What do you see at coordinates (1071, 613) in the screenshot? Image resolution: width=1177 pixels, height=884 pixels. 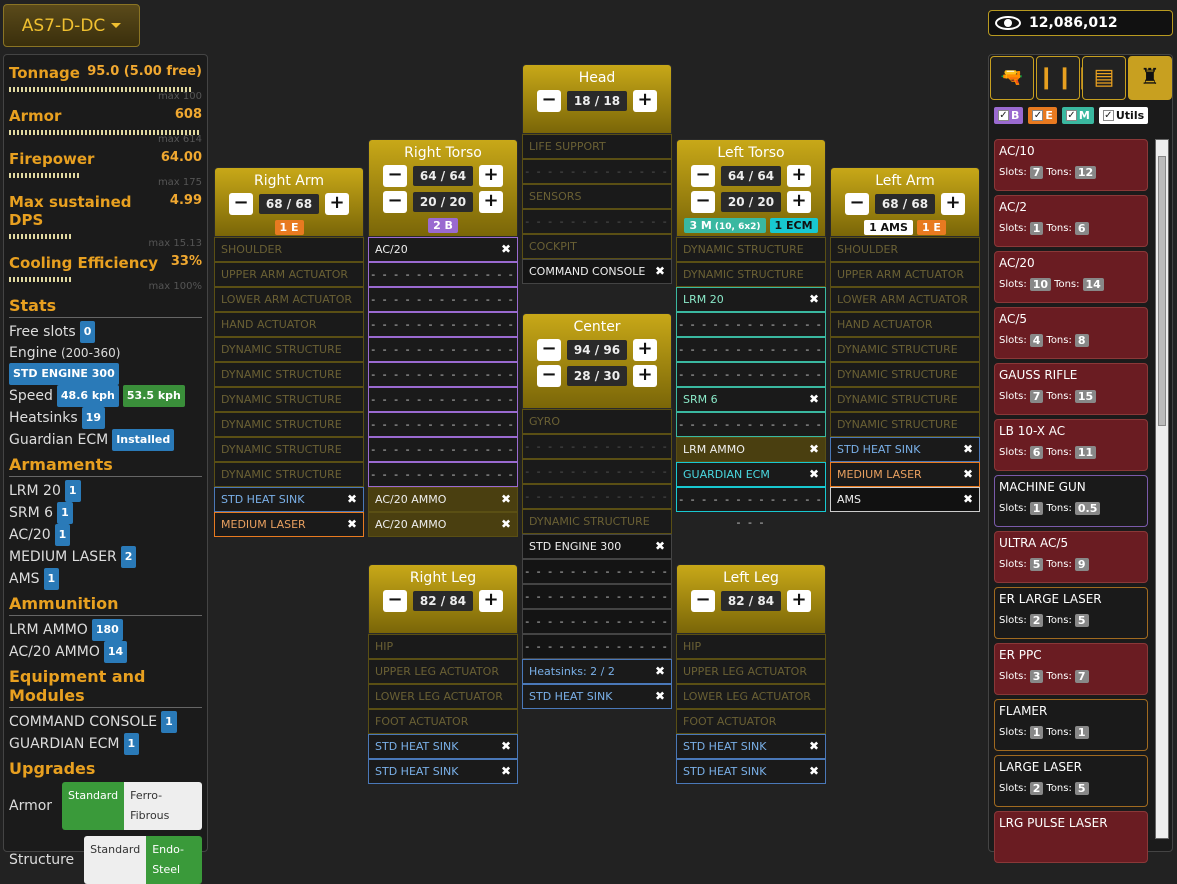 I see `weapon-card-er-large-laser: ER LARGE LASER Slots: 2 Tons: 5` at bounding box center [1071, 613].